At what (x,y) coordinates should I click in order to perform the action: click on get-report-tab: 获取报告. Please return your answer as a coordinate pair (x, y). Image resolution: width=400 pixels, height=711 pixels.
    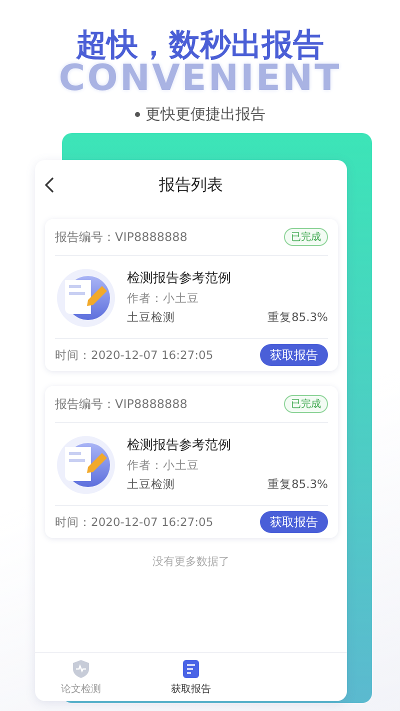
    Looking at the image, I should click on (191, 677).